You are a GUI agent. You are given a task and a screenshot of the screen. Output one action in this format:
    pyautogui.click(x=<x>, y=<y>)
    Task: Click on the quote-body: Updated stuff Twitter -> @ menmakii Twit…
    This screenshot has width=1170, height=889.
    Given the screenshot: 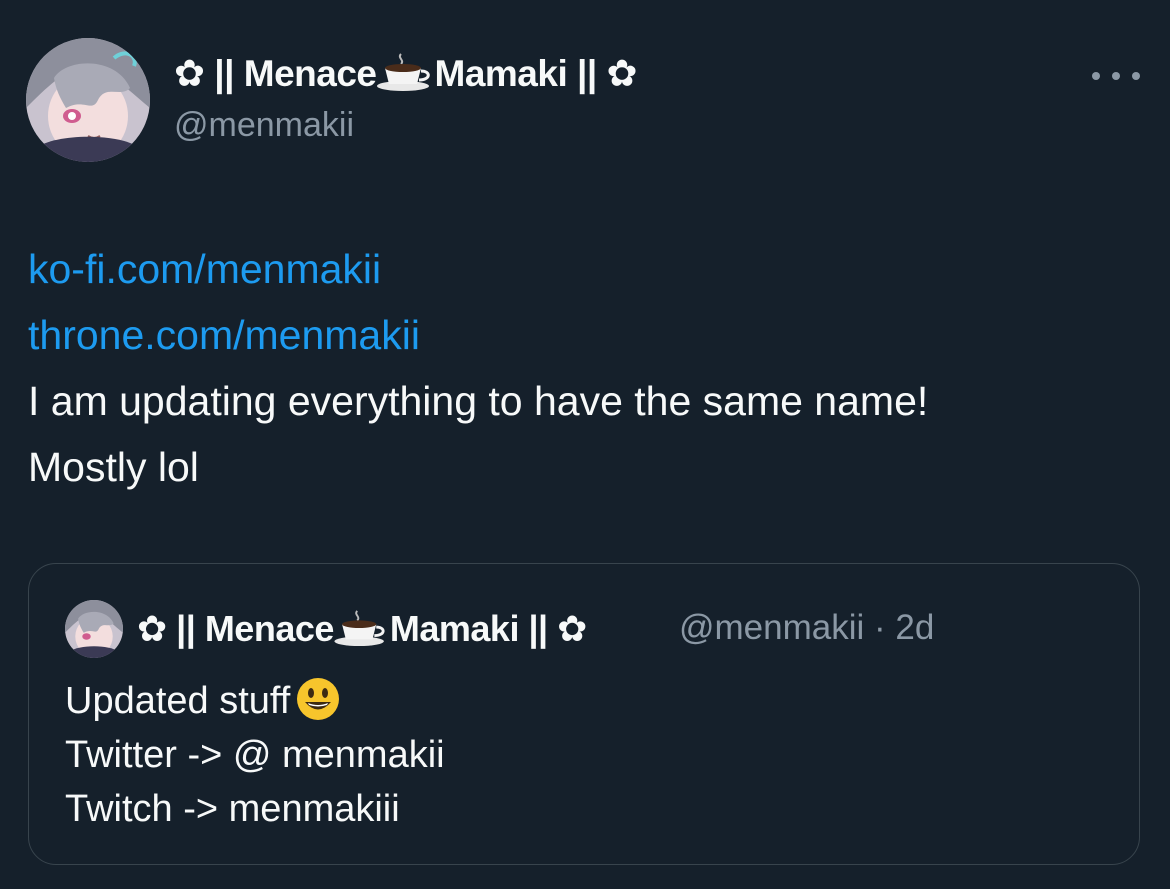 What is the action you would take?
    pyautogui.click(x=255, y=755)
    